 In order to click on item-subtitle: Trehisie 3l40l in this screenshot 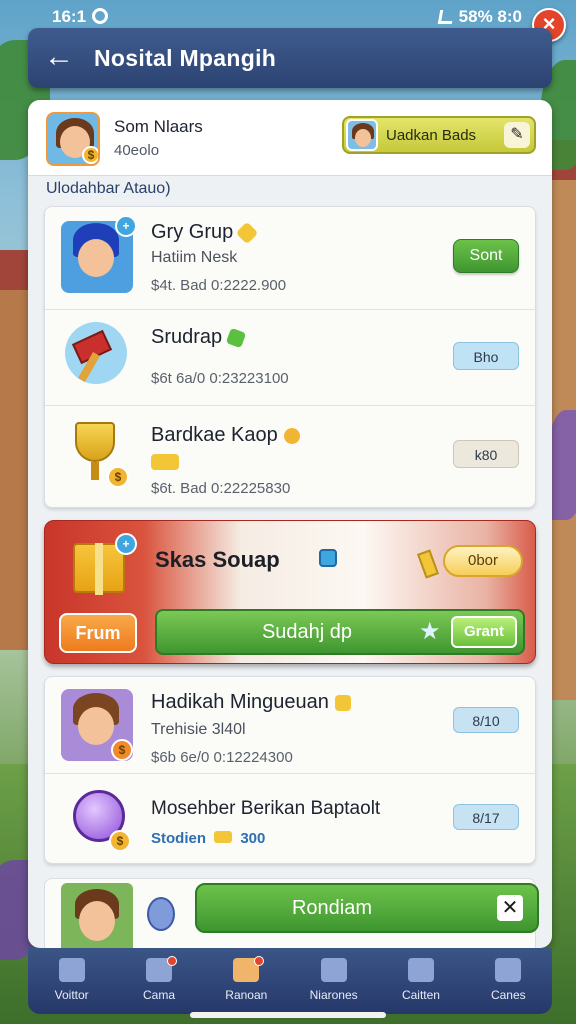, I will do `click(198, 729)`.